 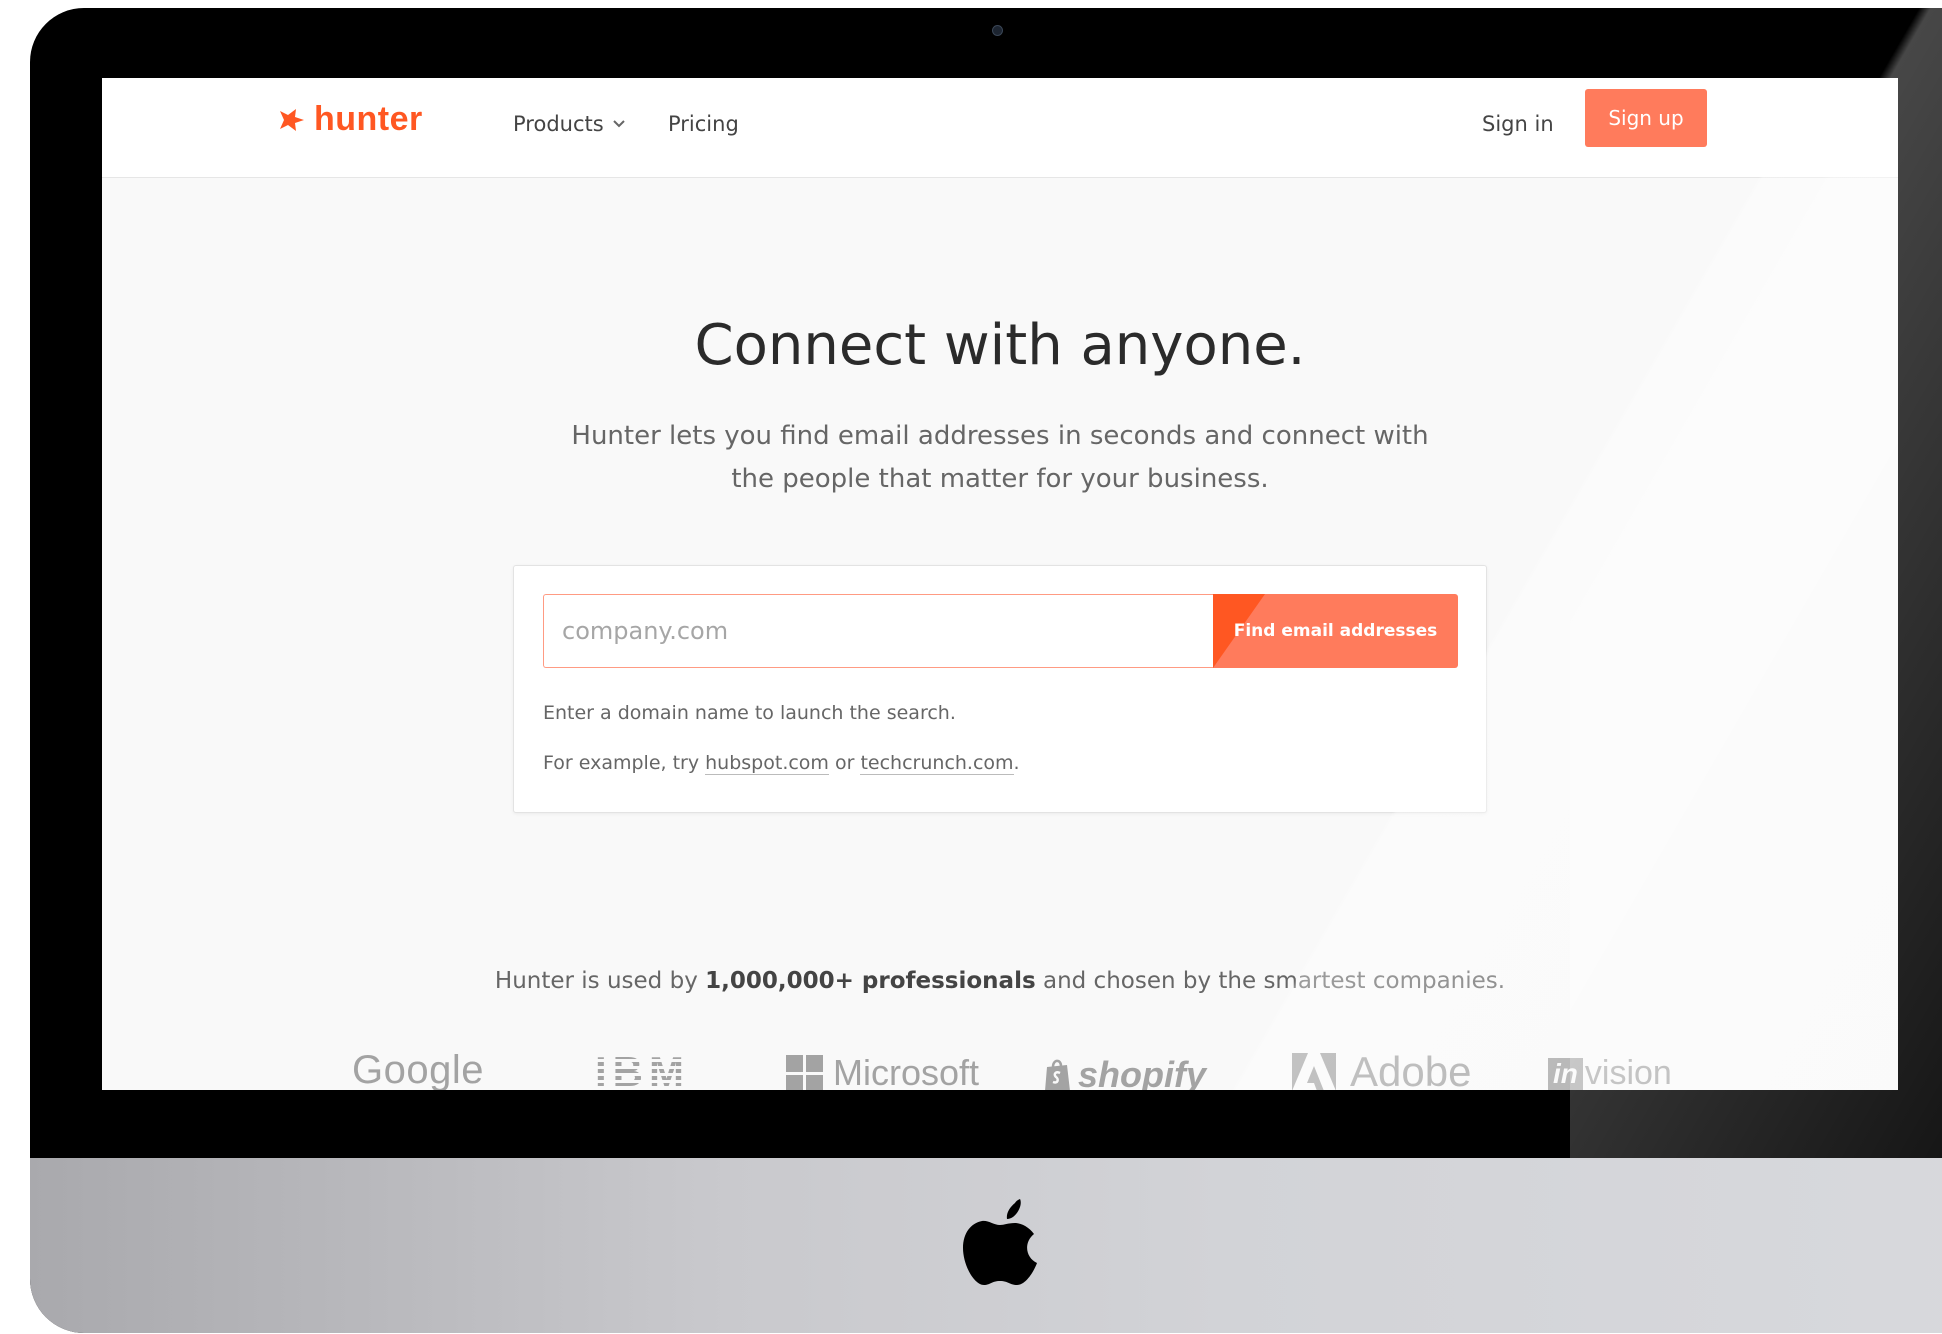 I want to click on microsoft-logo: Microsoft, so click(x=882, y=1071).